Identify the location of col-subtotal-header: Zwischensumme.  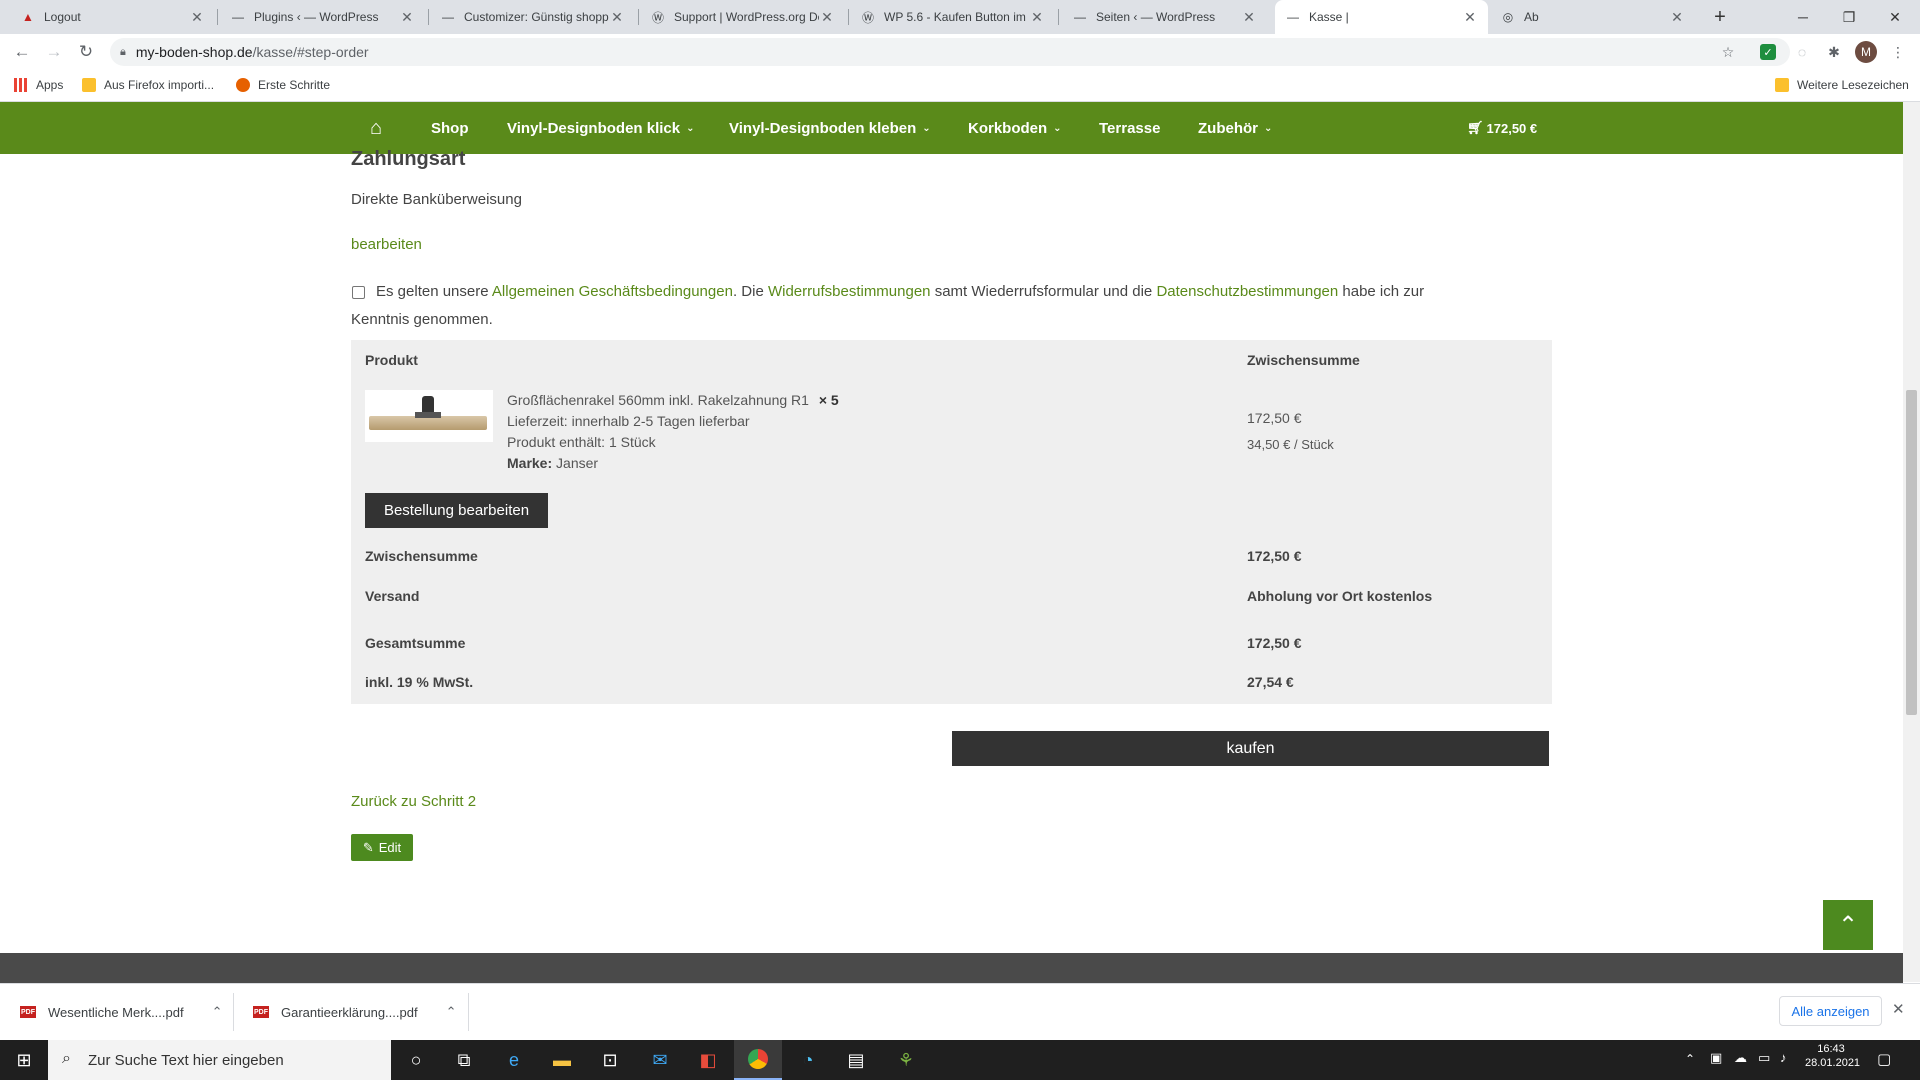
(1303, 360).